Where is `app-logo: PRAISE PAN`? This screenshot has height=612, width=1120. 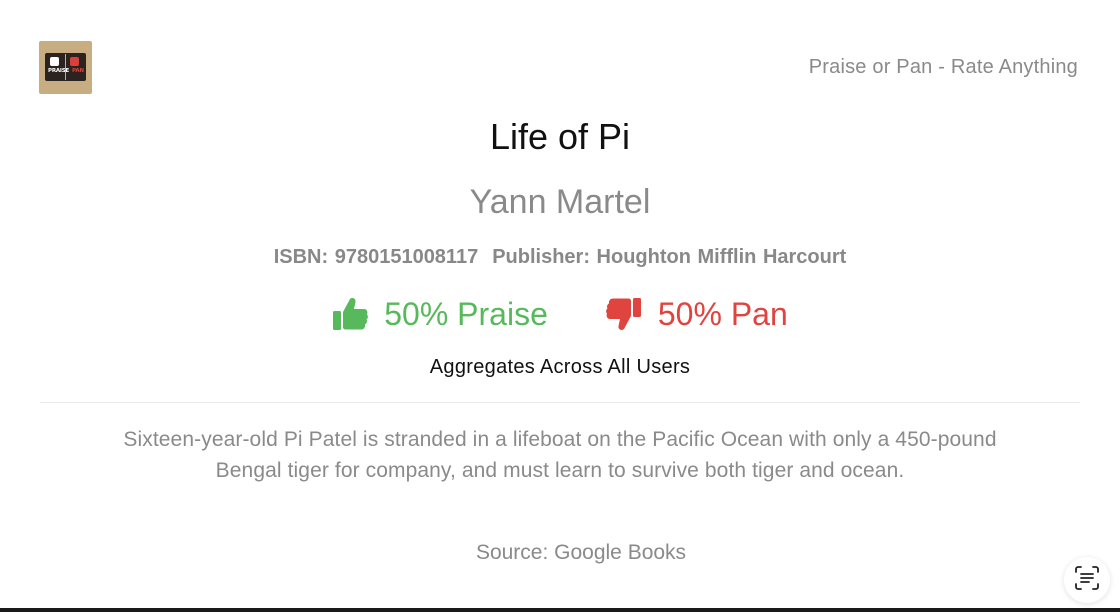
app-logo: PRAISE PAN is located at coordinates (65, 67).